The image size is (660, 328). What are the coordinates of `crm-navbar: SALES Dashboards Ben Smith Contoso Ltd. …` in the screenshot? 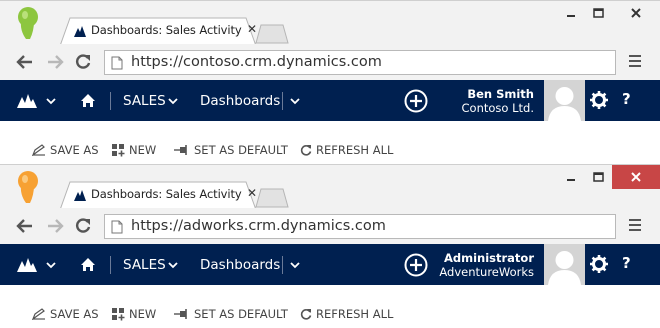 It's located at (330, 100).